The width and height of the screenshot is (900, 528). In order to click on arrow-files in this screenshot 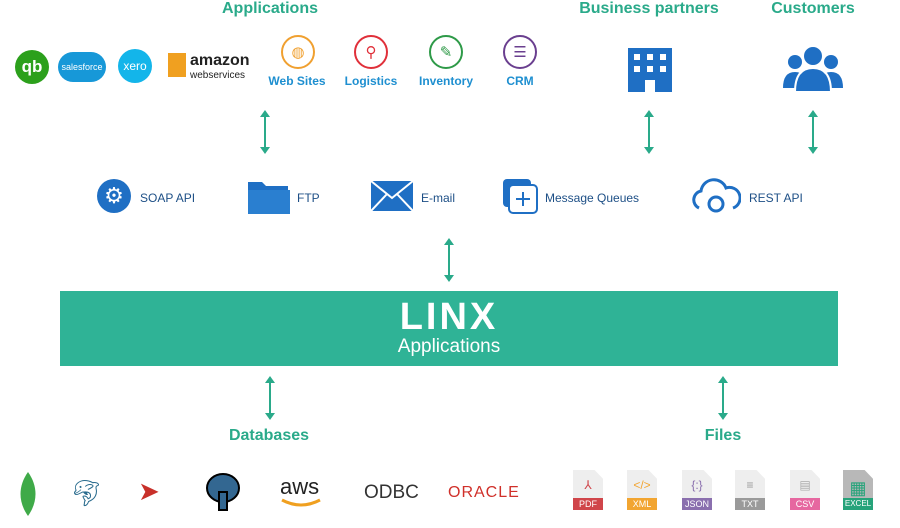, I will do `click(723, 398)`.